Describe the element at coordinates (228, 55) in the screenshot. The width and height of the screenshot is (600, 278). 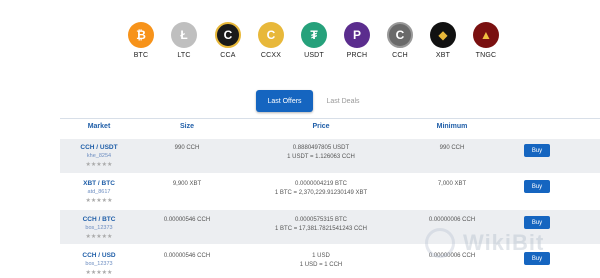
I see `coin-label: CCA` at that location.